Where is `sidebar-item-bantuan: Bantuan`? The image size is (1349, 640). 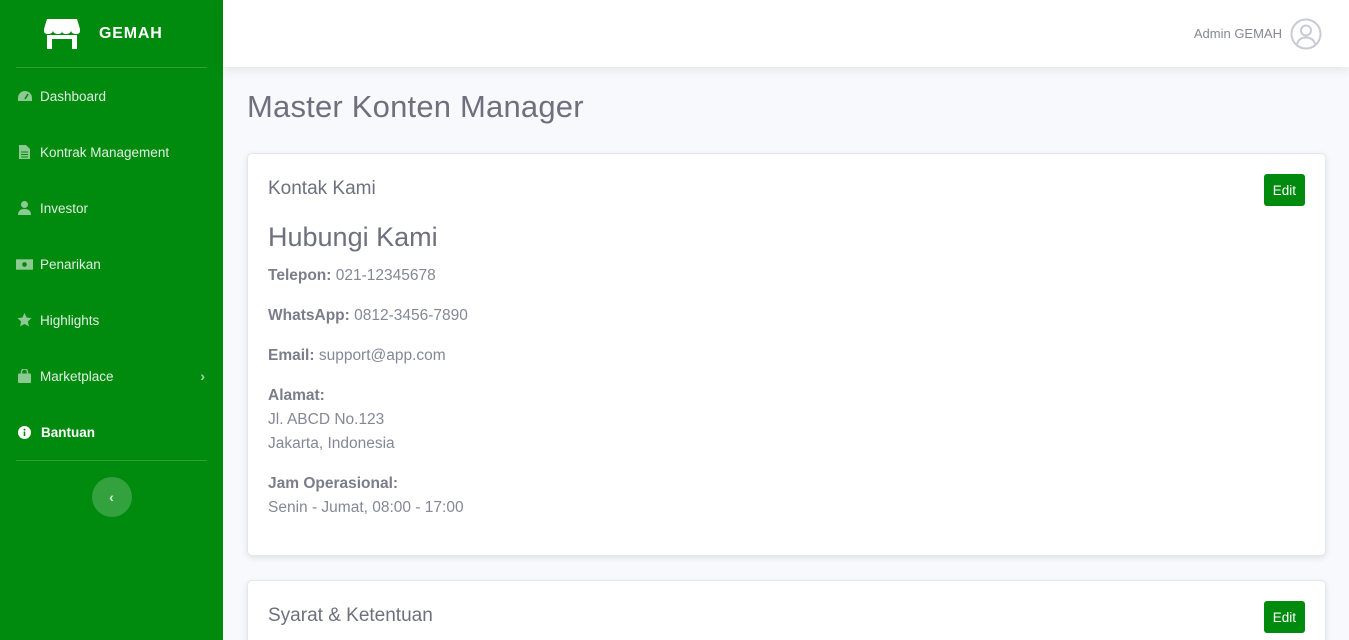
sidebar-item-bantuan: Bantuan is located at coordinates (111, 432).